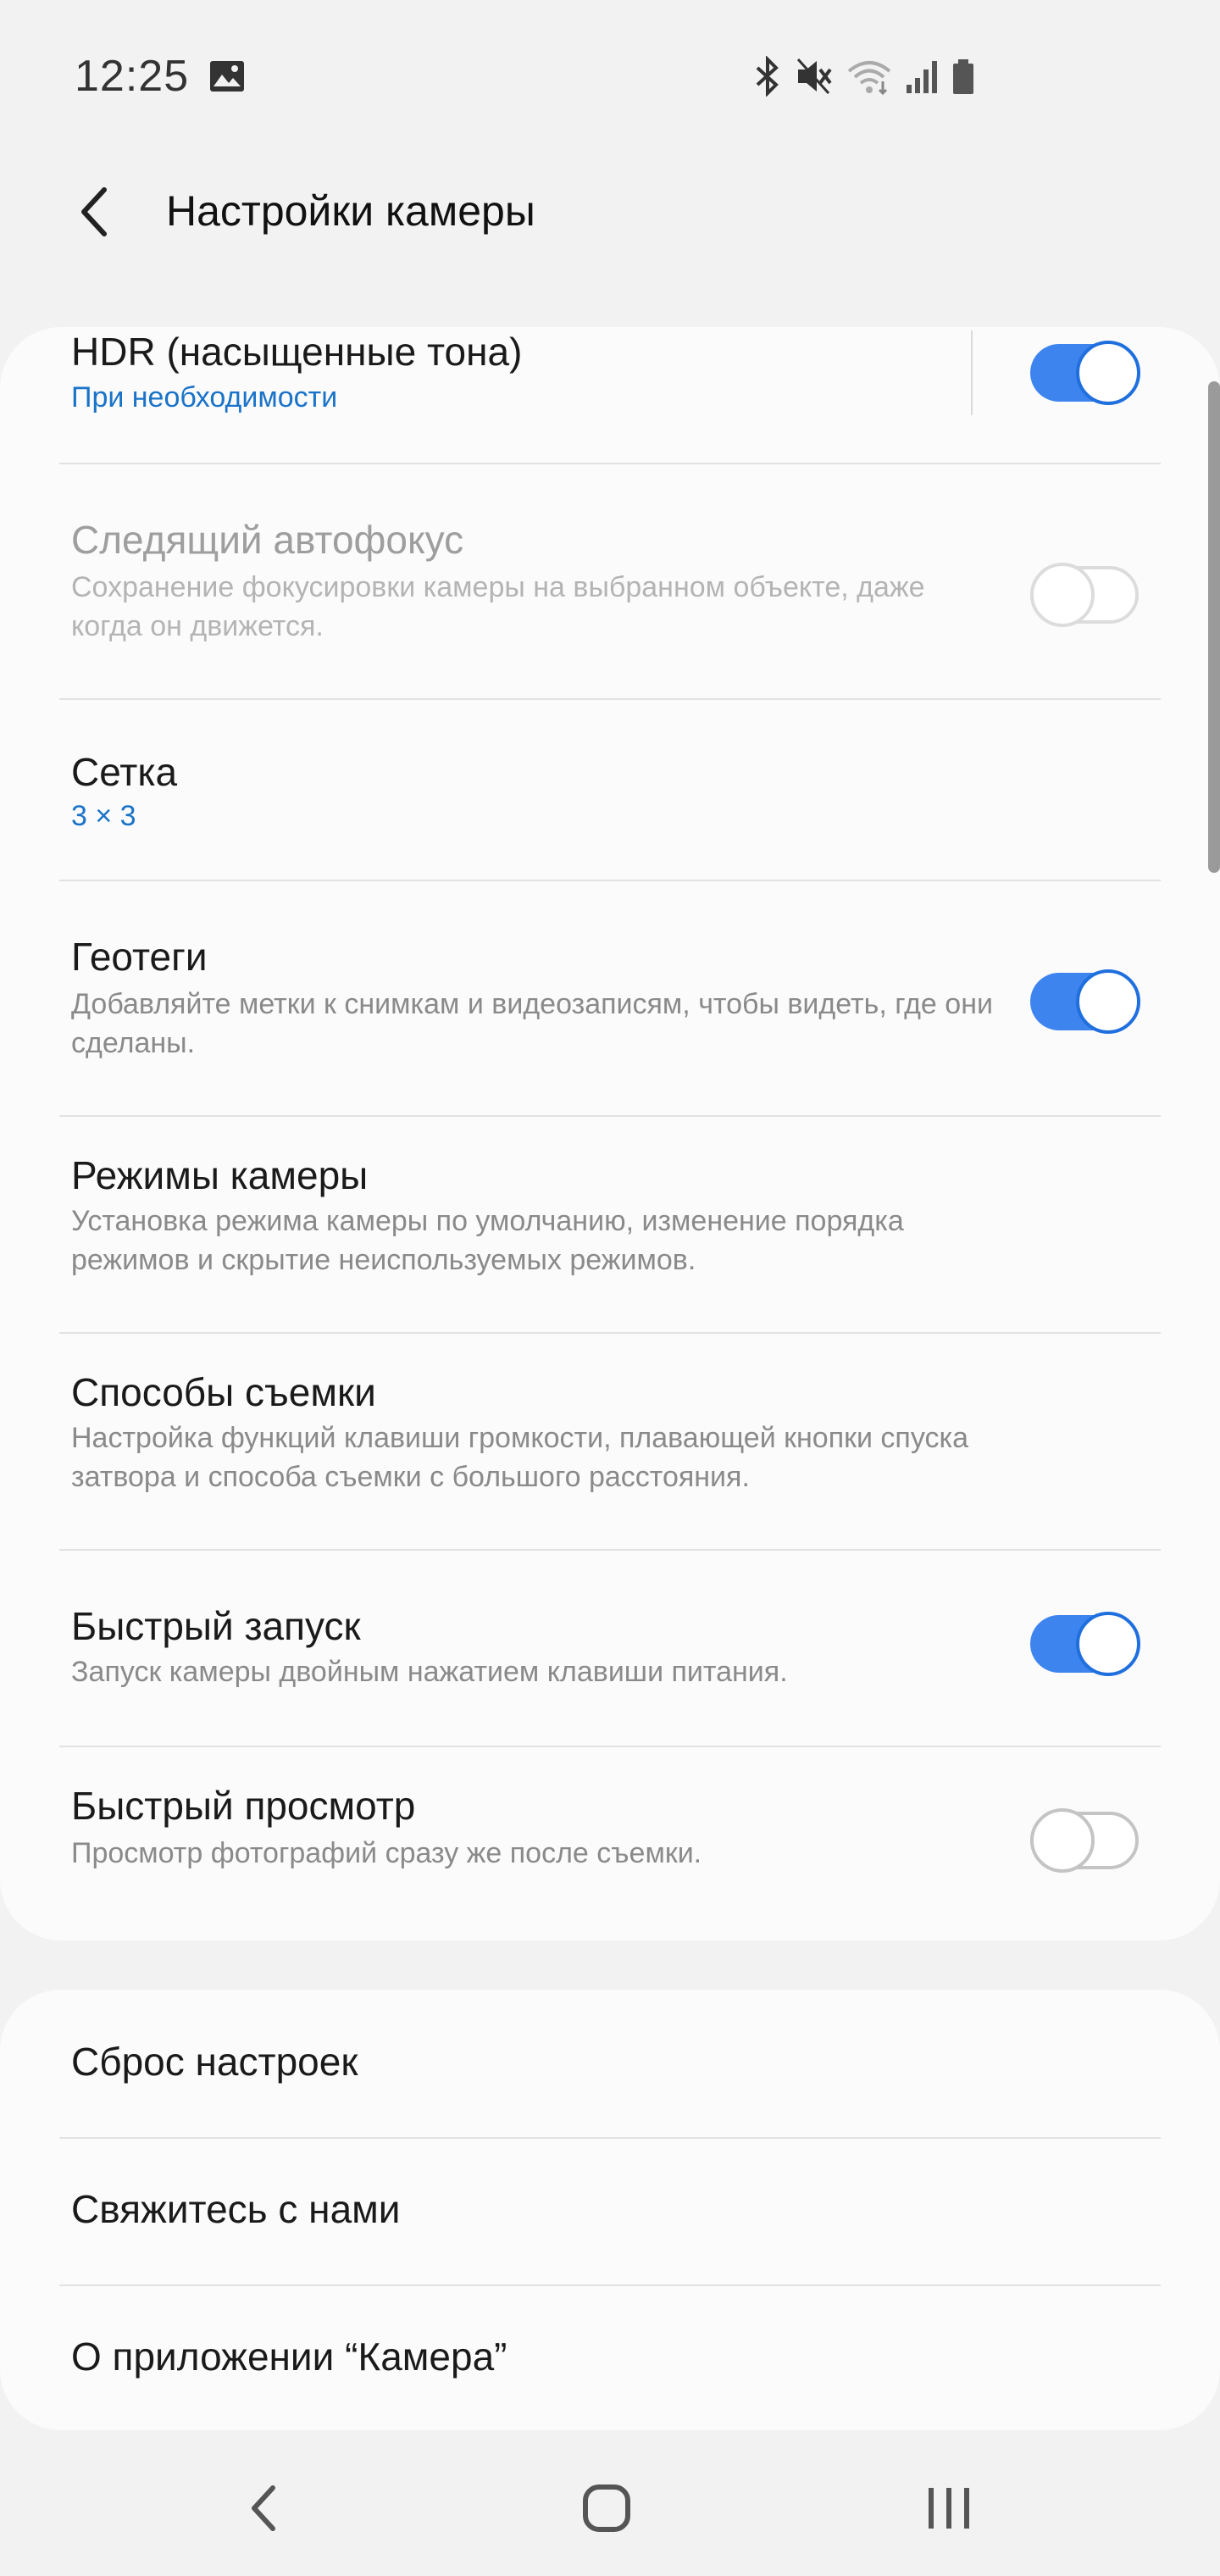 The image size is (1220, 2576). What do you see at coordinates (610, 395) in the screenshot?
I see `setting-hdr: HDR (насыщенные тона) При необходимости` at bounding box center [610, 395].